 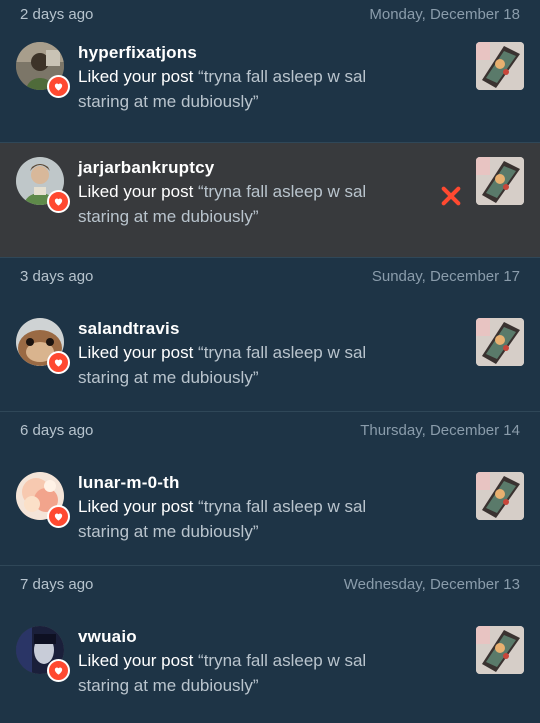 I want to click on absolute-date: Monday, December 18, so click(x=444, y=14).